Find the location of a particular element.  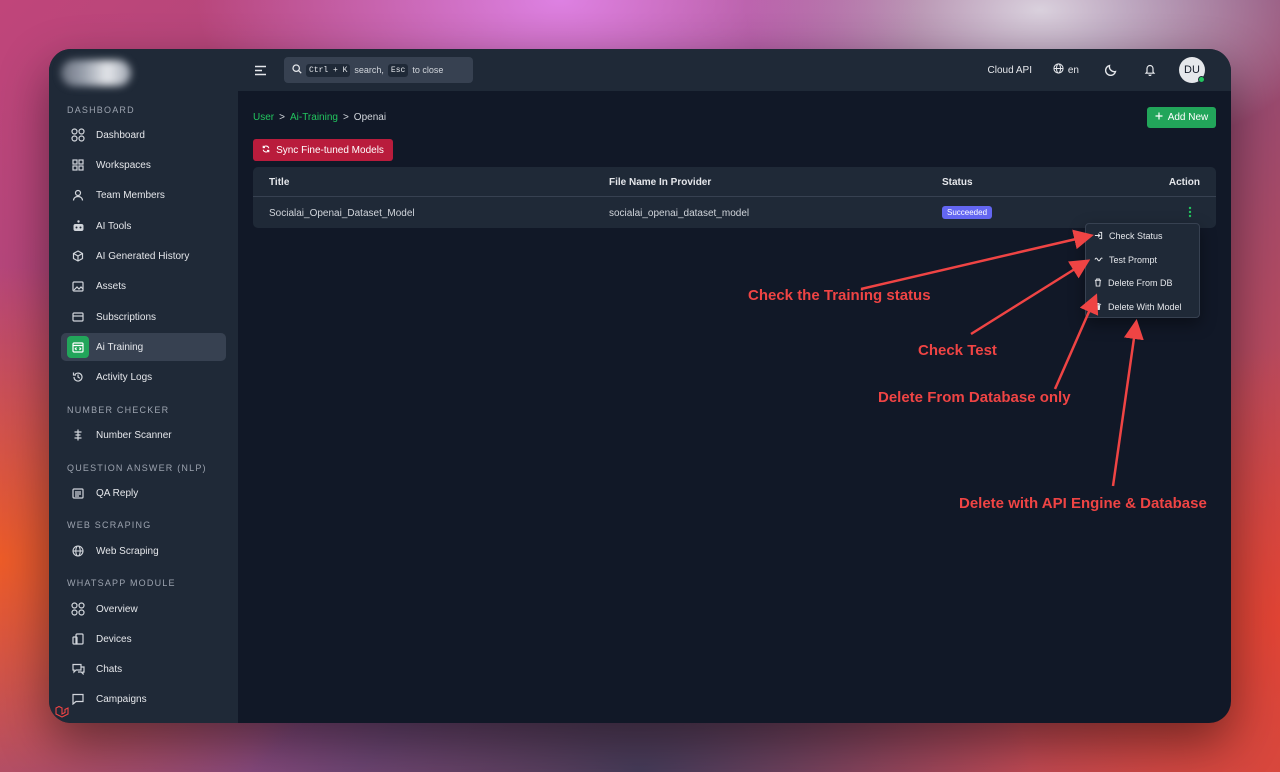

sidebar-item-web-scraping: Web Scraping is located at coordinates (143, 551).